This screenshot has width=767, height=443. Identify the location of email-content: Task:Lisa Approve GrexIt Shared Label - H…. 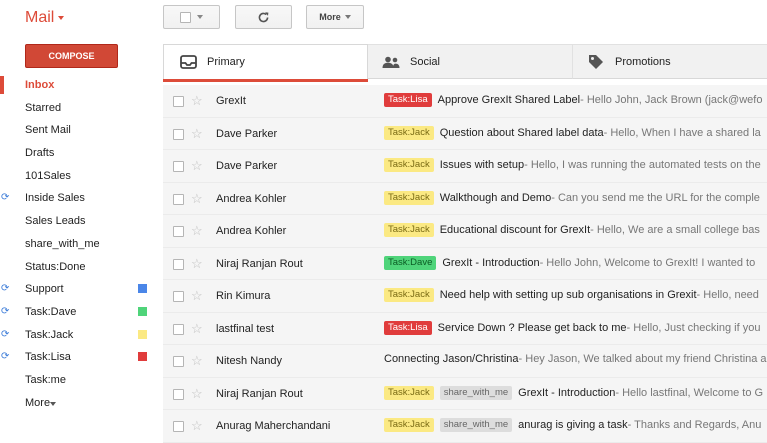
(573, 100).